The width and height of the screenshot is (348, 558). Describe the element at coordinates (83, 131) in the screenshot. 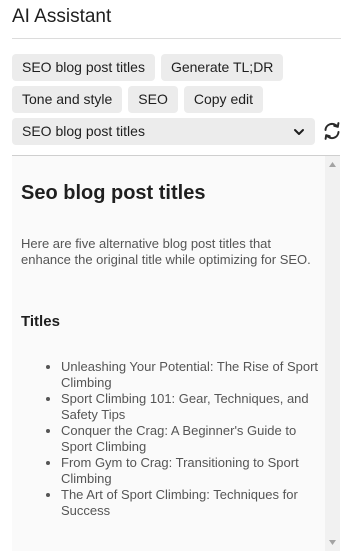

I see `prompt-select-value: SEO blog post titles` at that location.